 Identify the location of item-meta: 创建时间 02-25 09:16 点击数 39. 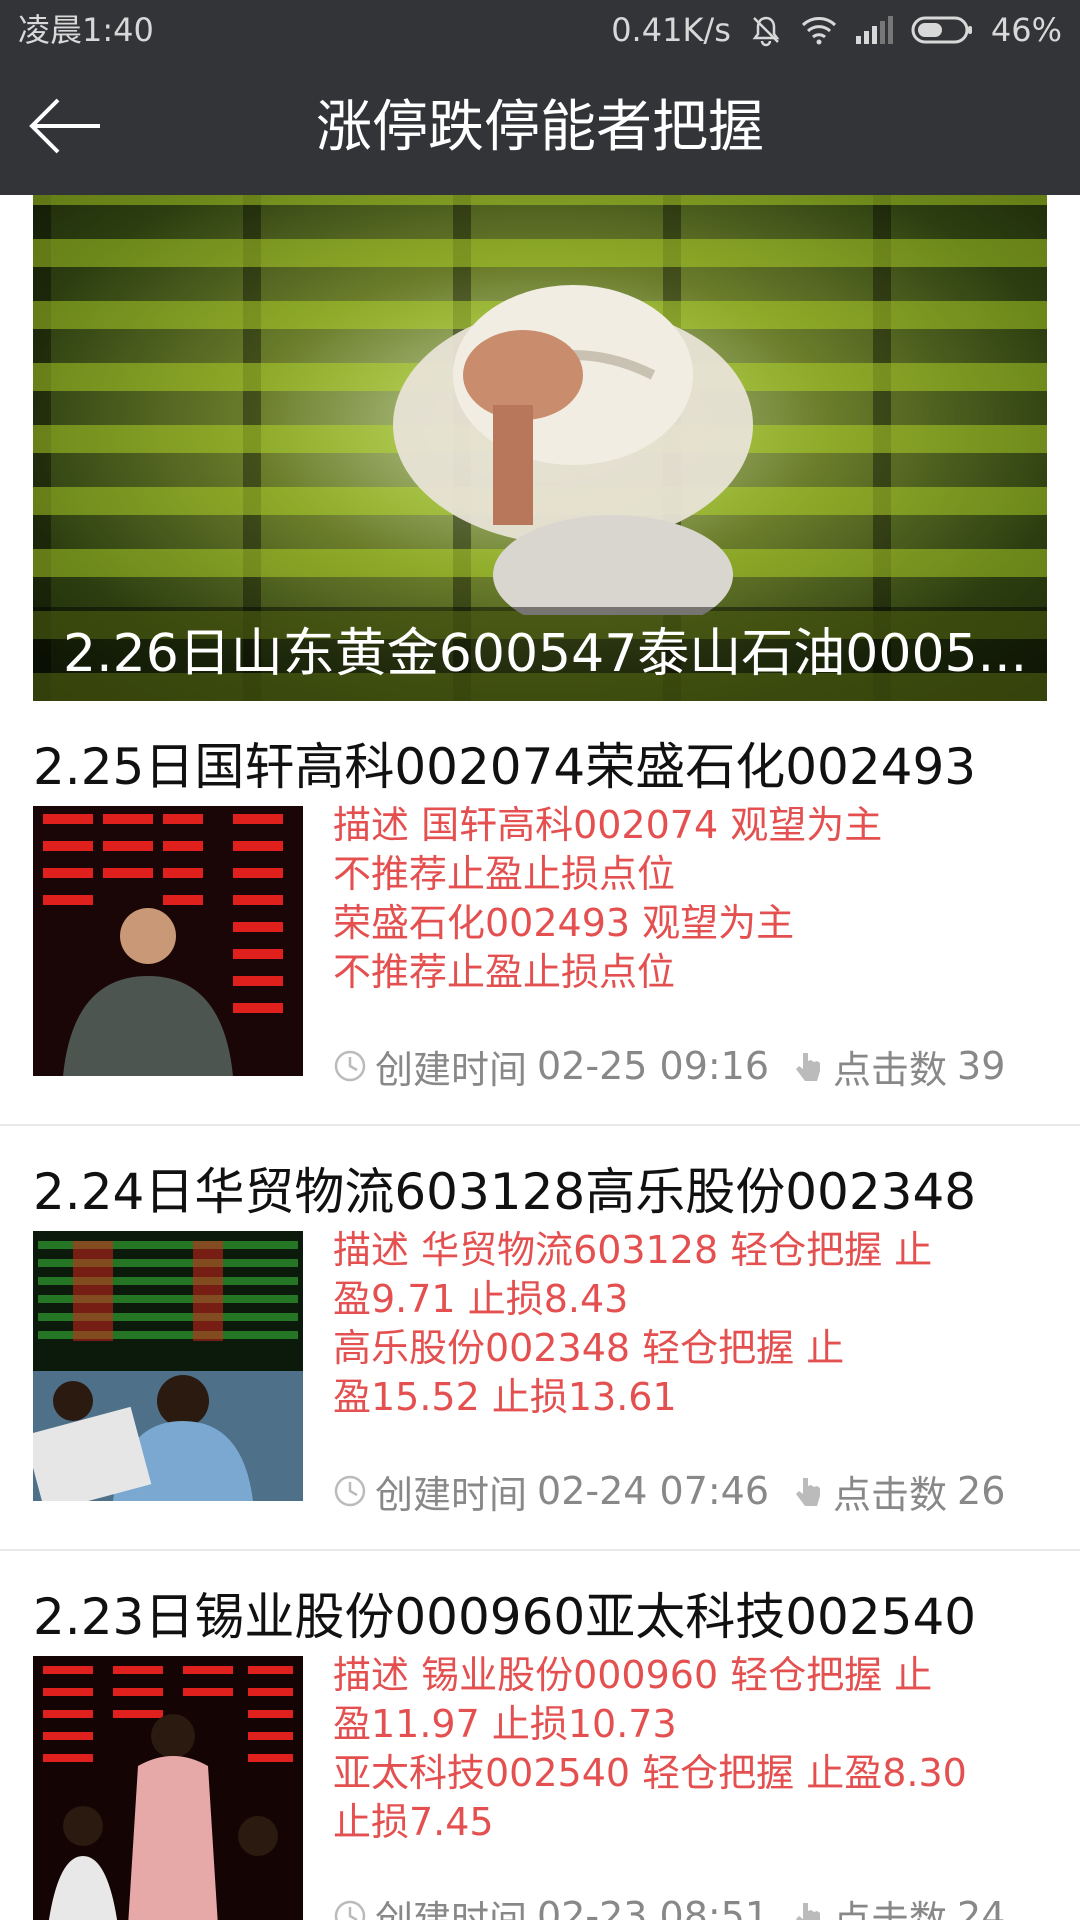
(683, 1066).